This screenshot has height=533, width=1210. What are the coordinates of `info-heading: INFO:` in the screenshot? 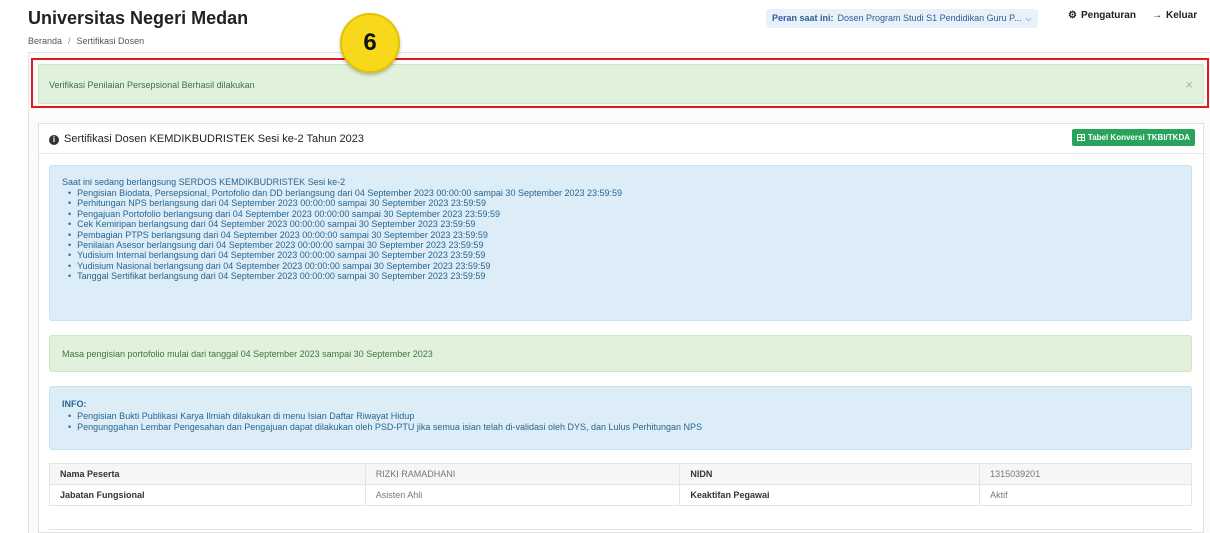 It's located at (74, 404).